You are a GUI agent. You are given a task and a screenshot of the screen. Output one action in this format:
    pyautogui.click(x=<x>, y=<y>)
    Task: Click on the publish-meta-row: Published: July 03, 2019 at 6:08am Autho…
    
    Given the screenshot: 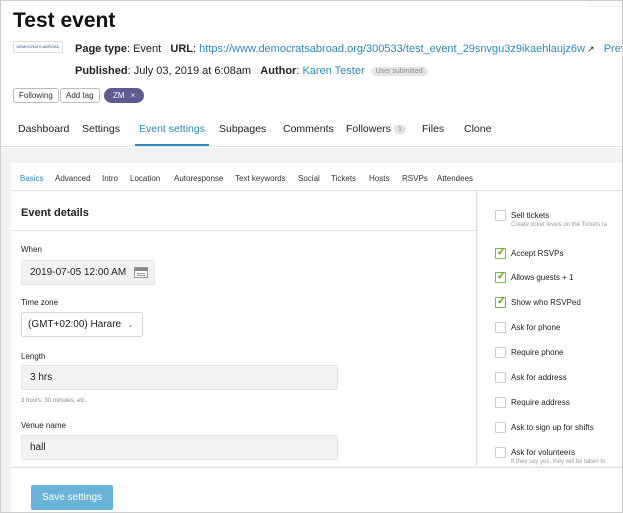 What is the action you would take?
    pyautogui.click(x=251, y=71)
    